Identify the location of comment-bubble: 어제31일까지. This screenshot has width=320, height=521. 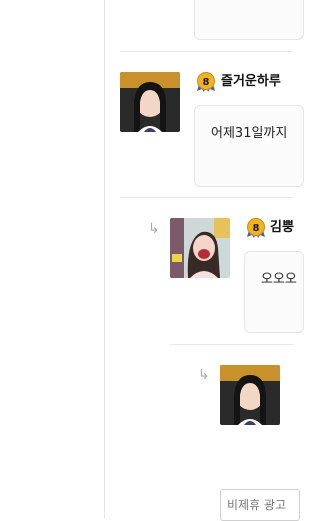
(249, 146).